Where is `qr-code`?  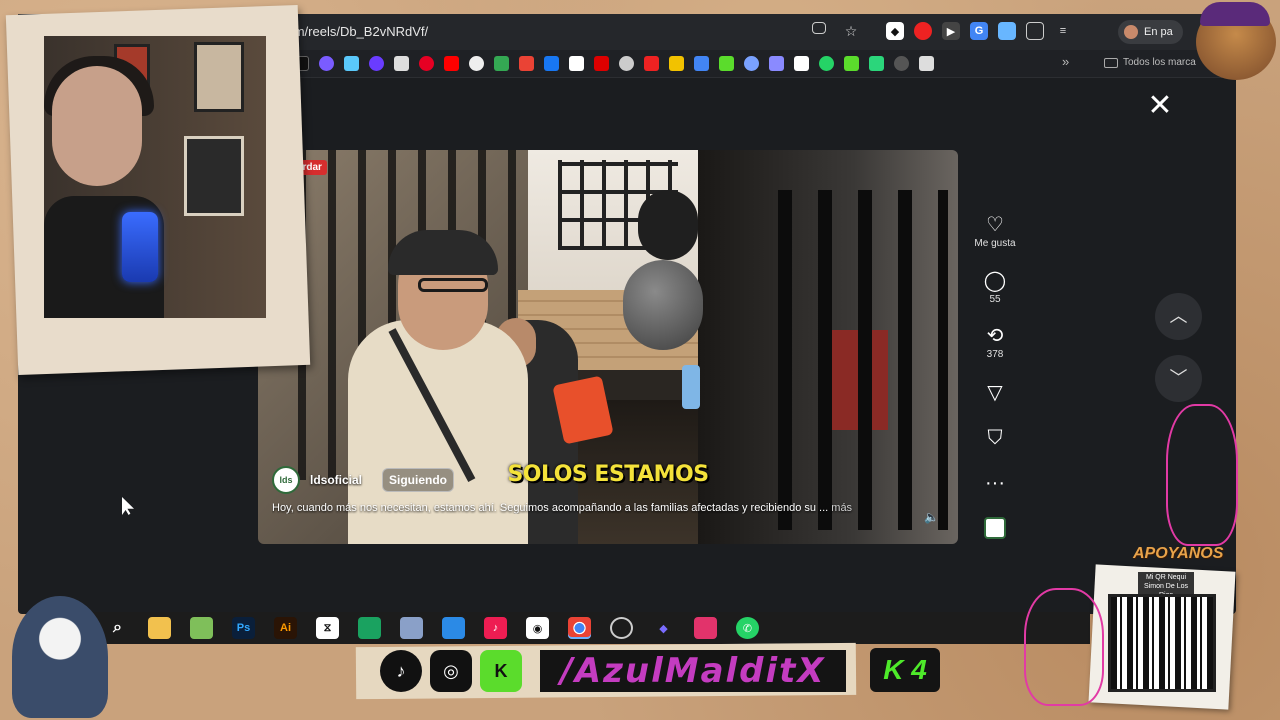
qr-code is located at coordinates (1162, 643).